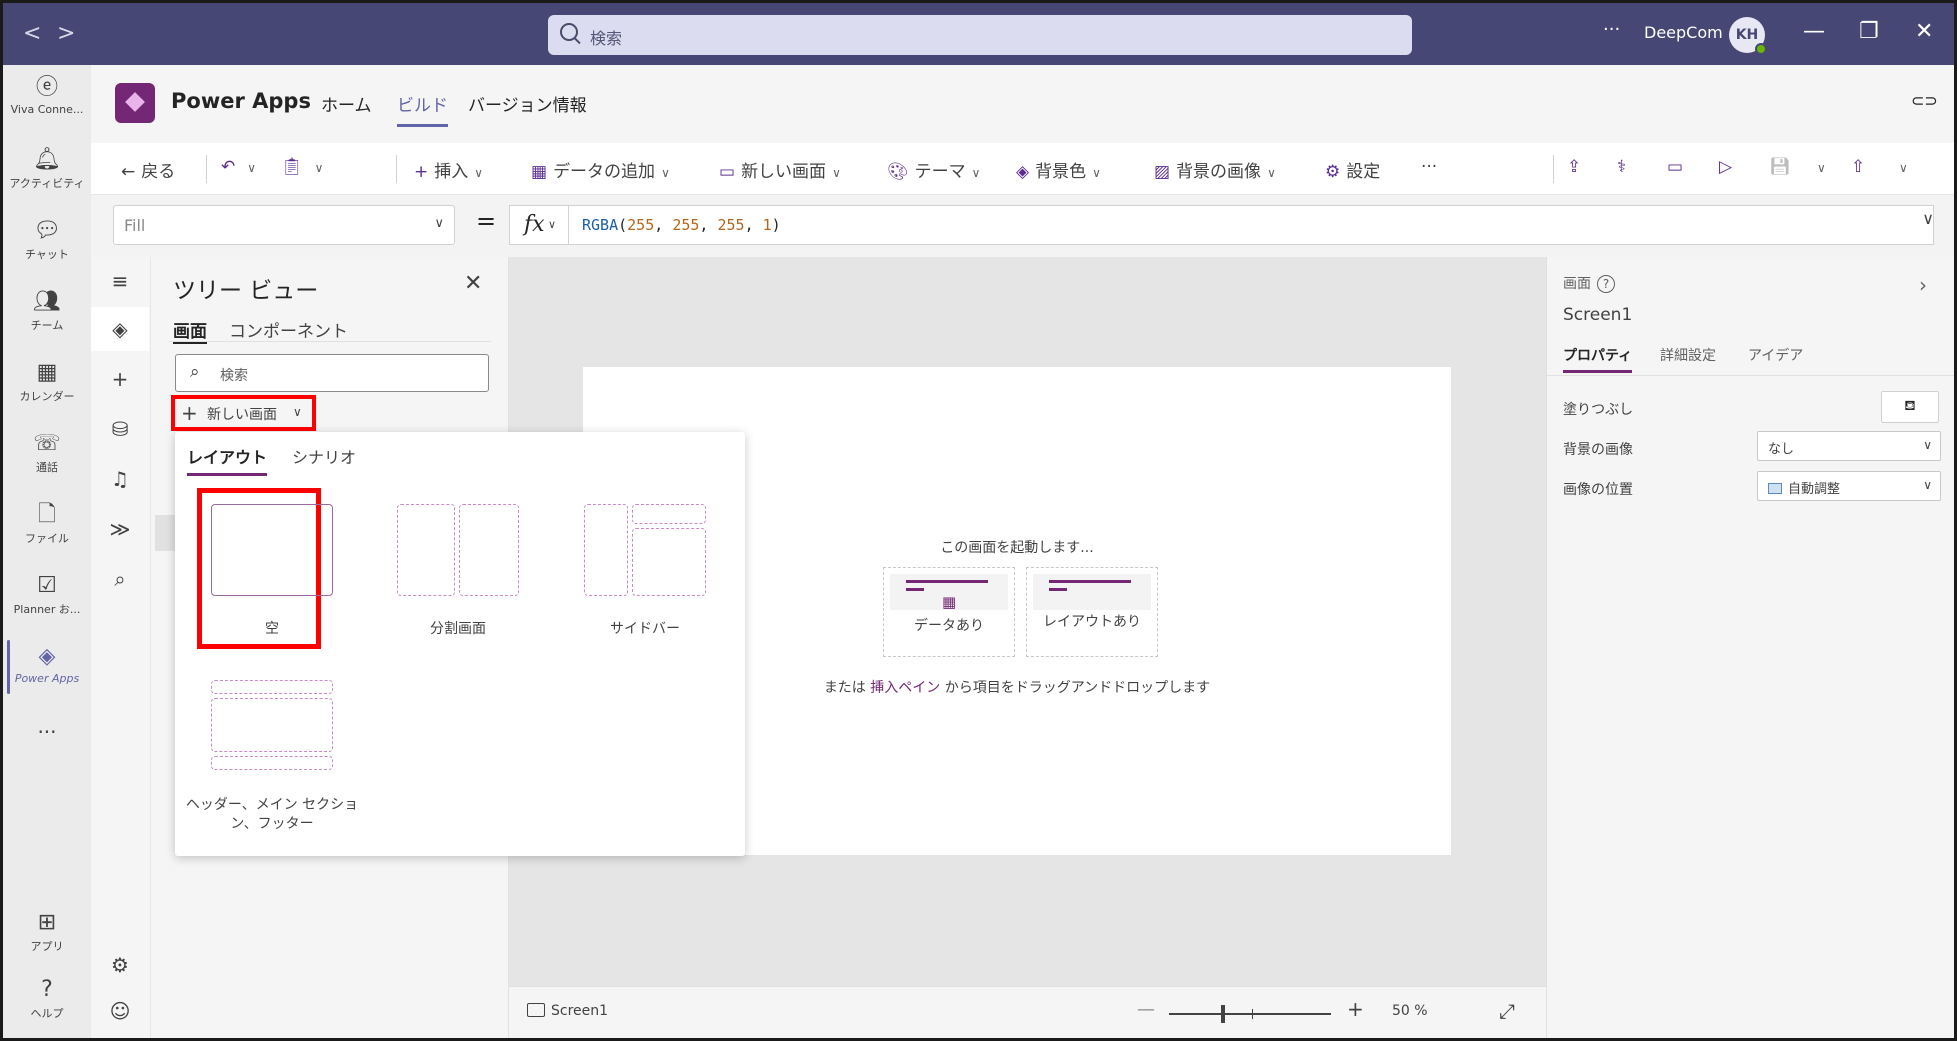 This screenshot has height=1041, width=1957. What do you see at coordinates (1598, 359) in the screenshot?
I see `tab-properties: プロパティ` at bounding box center [1598, 359].